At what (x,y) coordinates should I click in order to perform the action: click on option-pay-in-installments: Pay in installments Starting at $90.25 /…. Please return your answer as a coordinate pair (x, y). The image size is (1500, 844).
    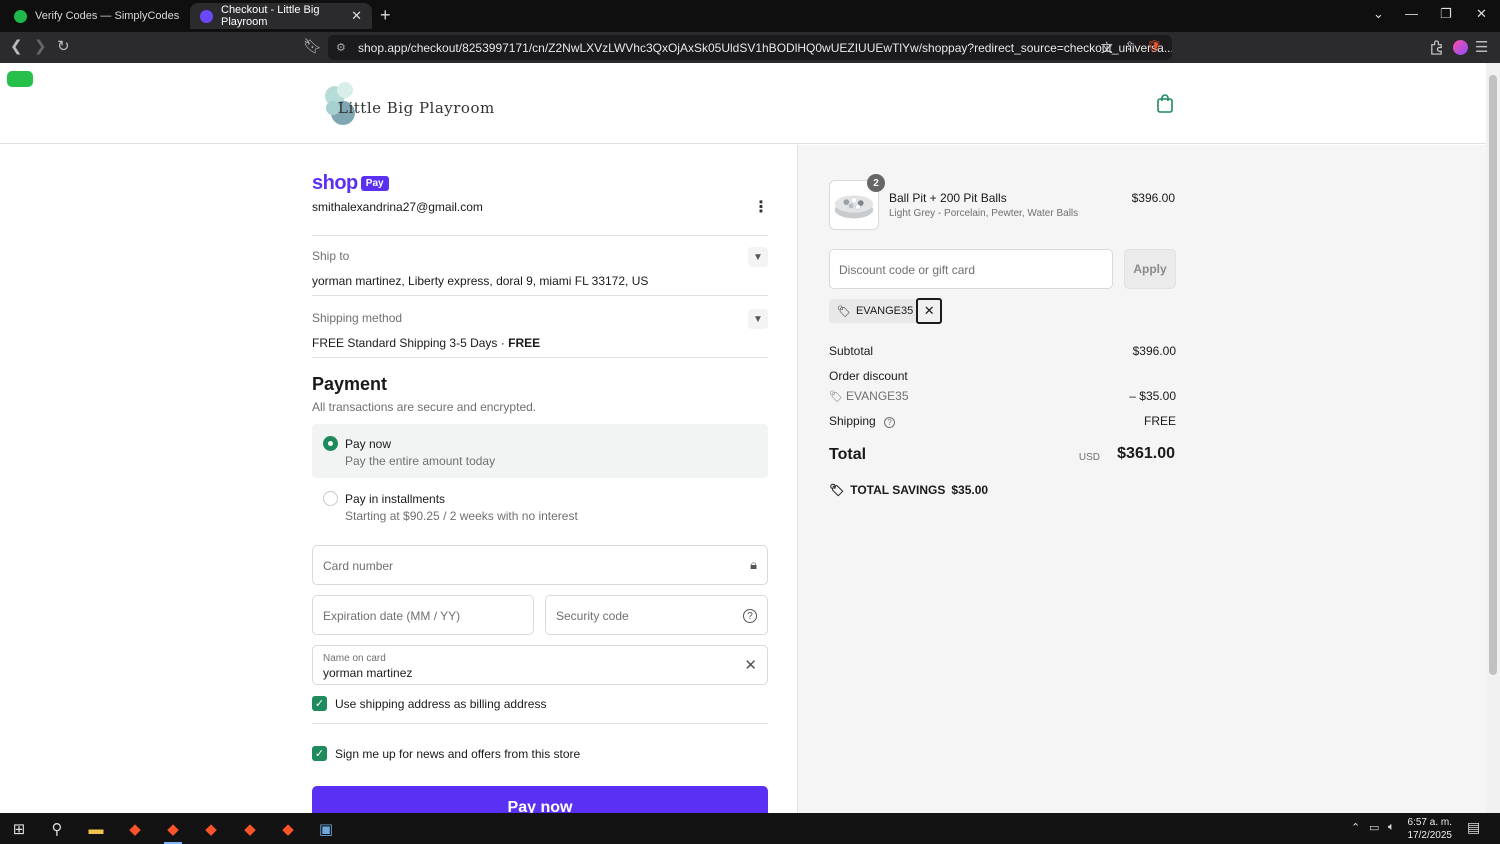
    Looking at the image, I should click on (540, 506).